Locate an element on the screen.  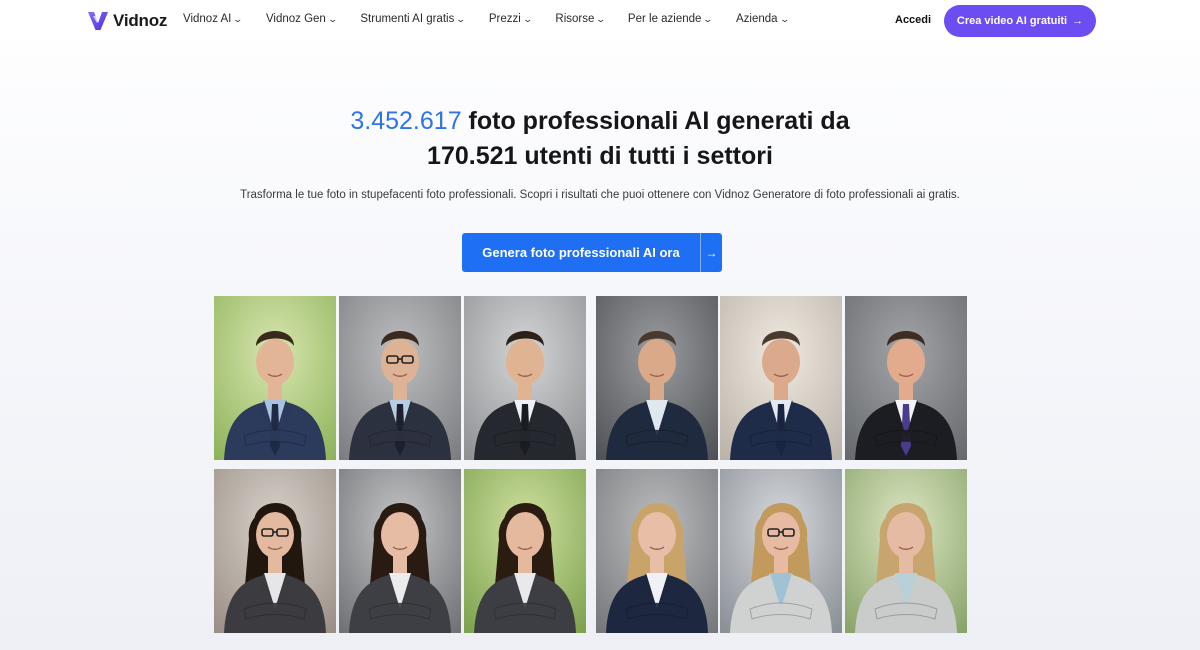
nav-item-label: Azienda is located at coordinates (757, 19).